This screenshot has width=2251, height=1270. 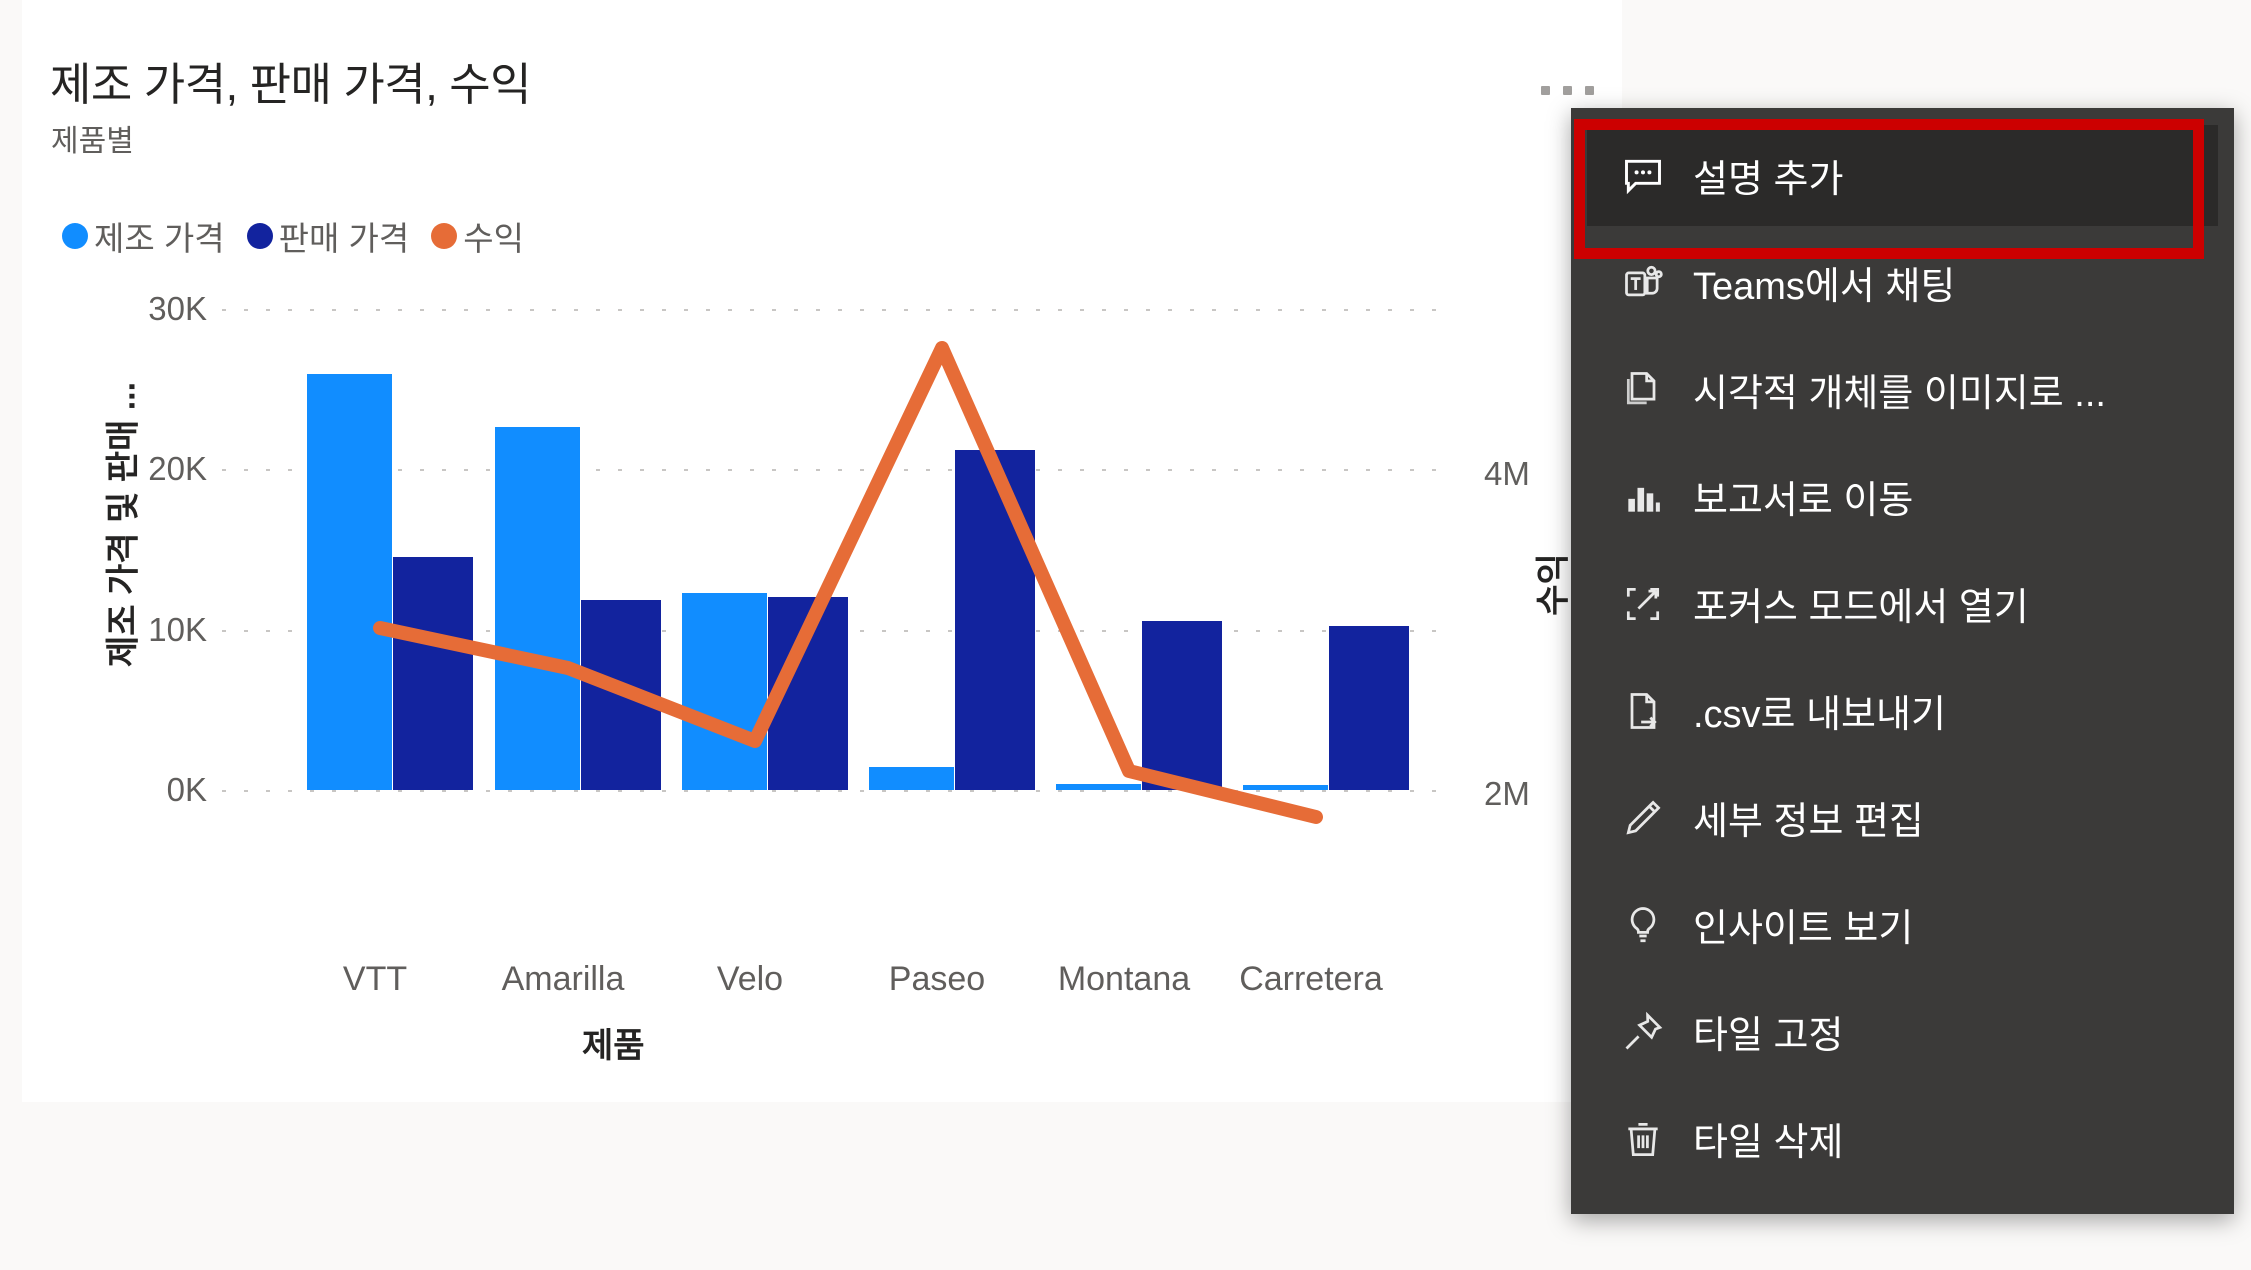 I want to click on teams-icon, so click(x=1643, y=283).